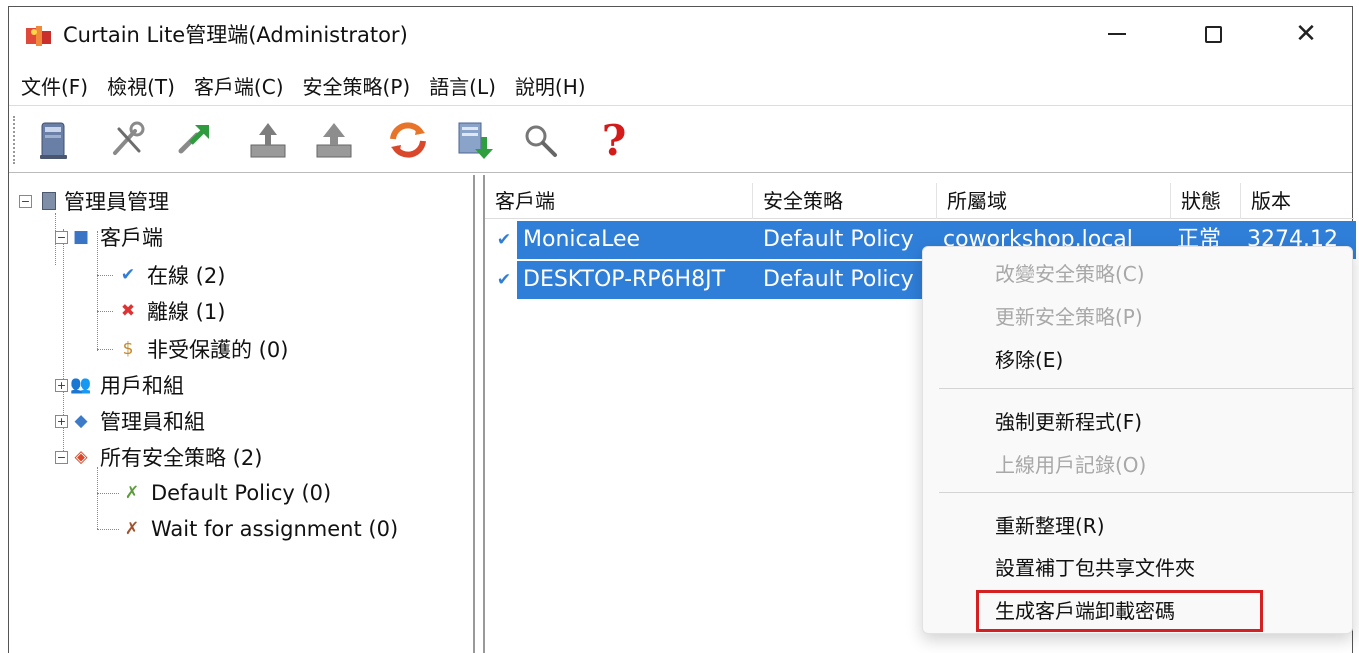 The width and height of the screenshot is (1359, 653). I want to click on deploy-button, so click(194, 140).